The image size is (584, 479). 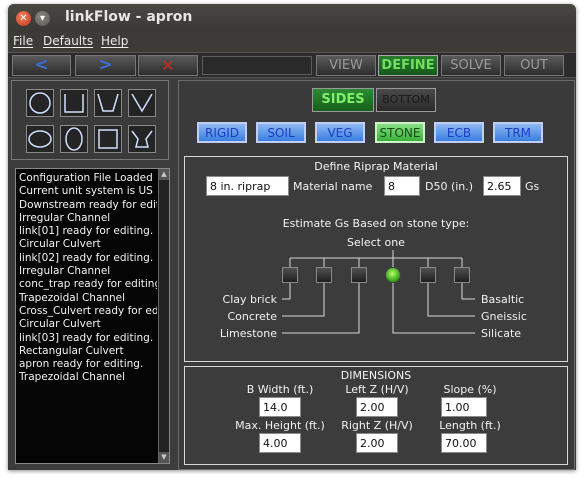 I want to click on oval-icon, so click(x=74, y=139).